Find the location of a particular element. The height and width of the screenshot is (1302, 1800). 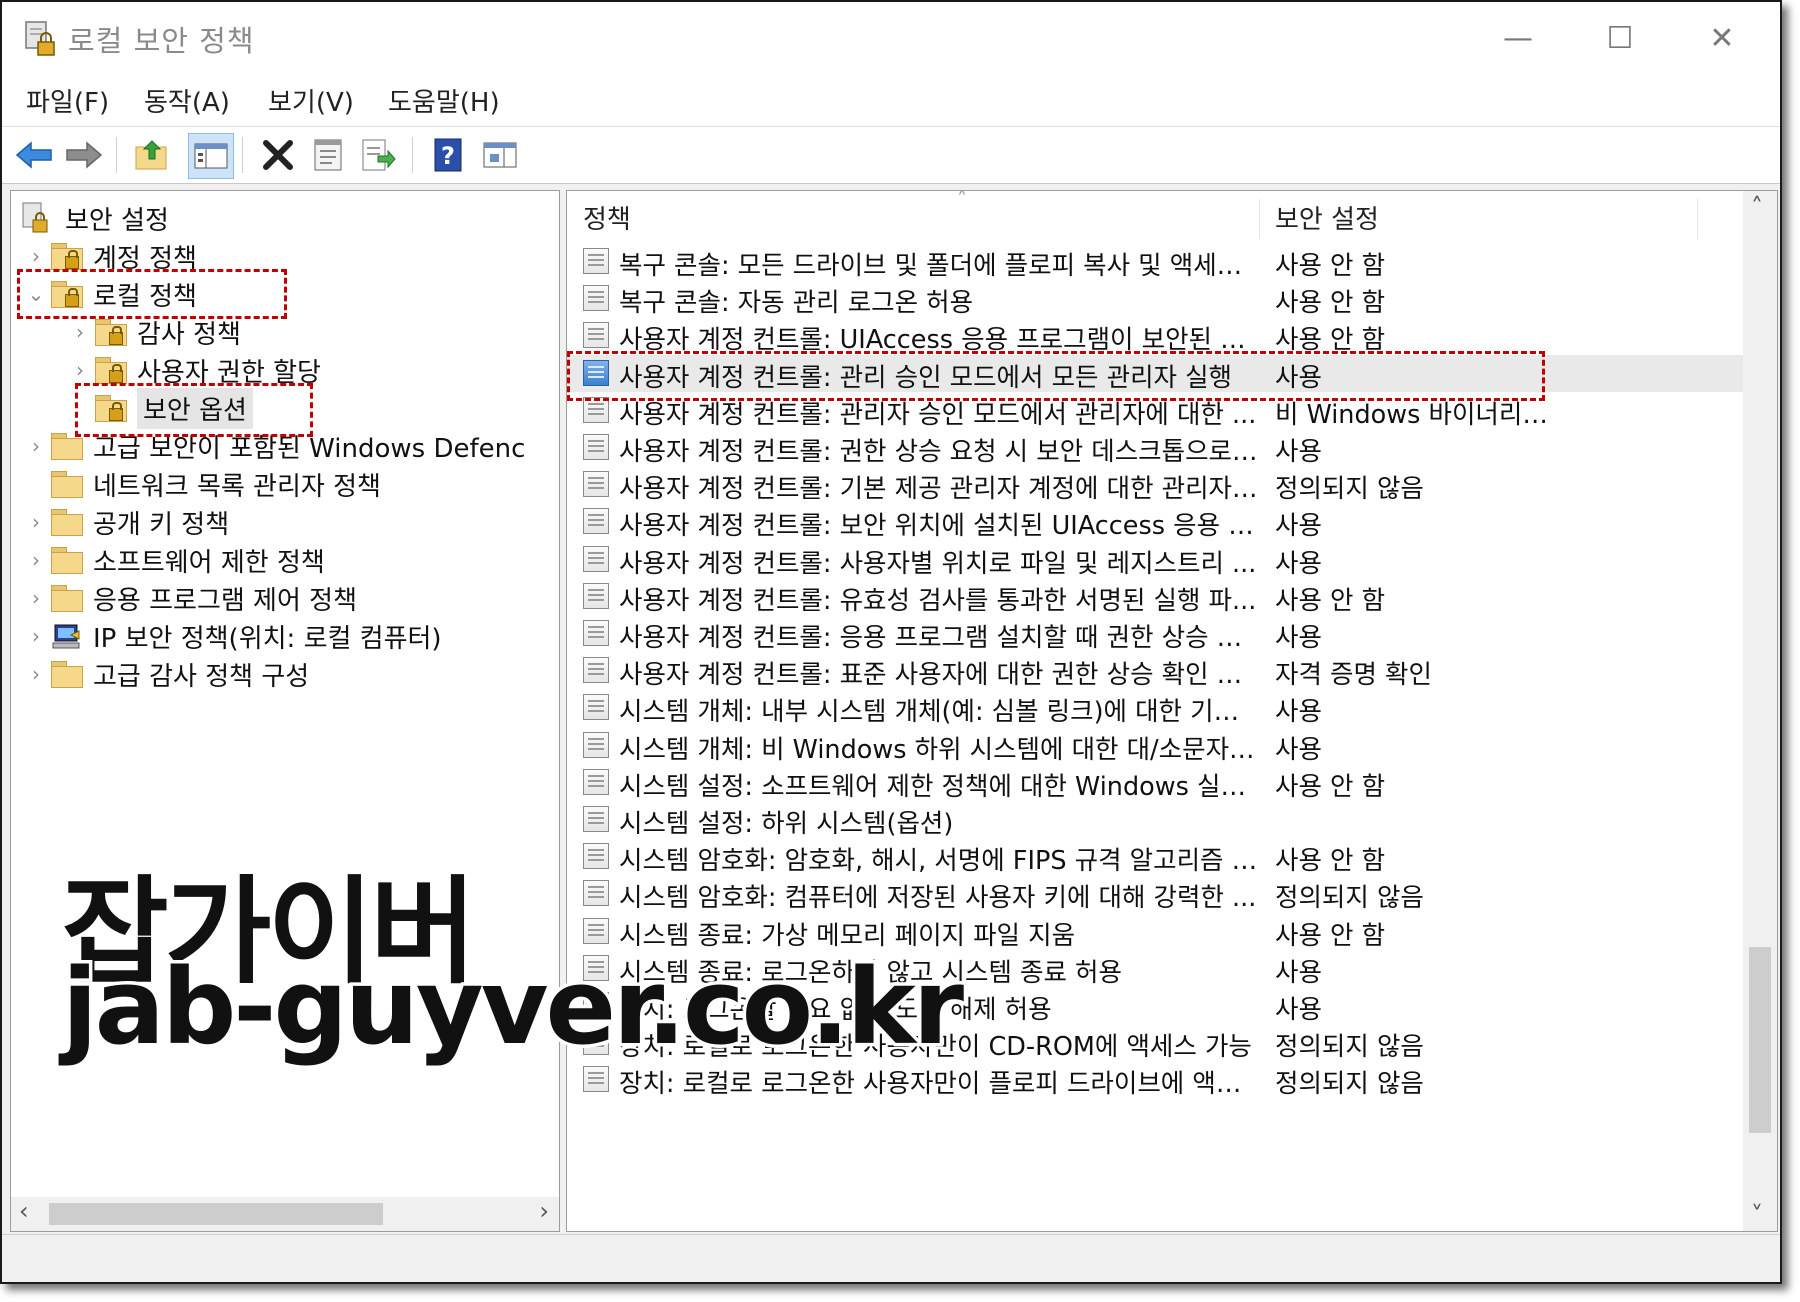

menu-file: 파일(F) is located at coordinates (67, 100).